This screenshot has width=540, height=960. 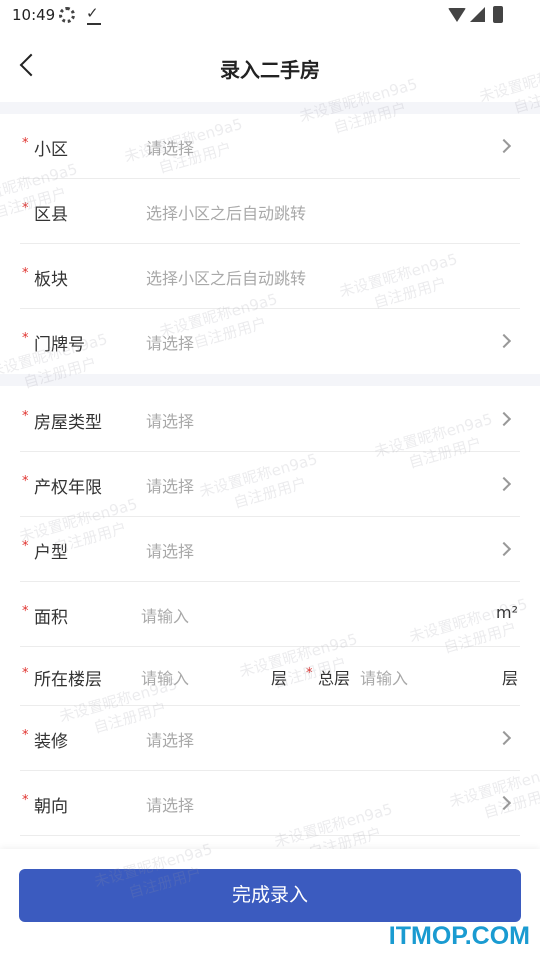 What do you see at coordinates (170, 805) in the screenshot?
I see `orientation-value: 请选择` at bounding box center [170, 805].